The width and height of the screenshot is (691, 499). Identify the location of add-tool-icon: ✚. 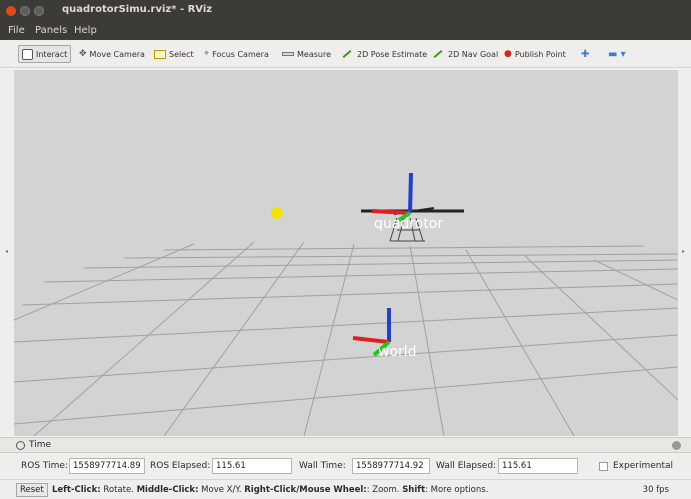
(585, 54).